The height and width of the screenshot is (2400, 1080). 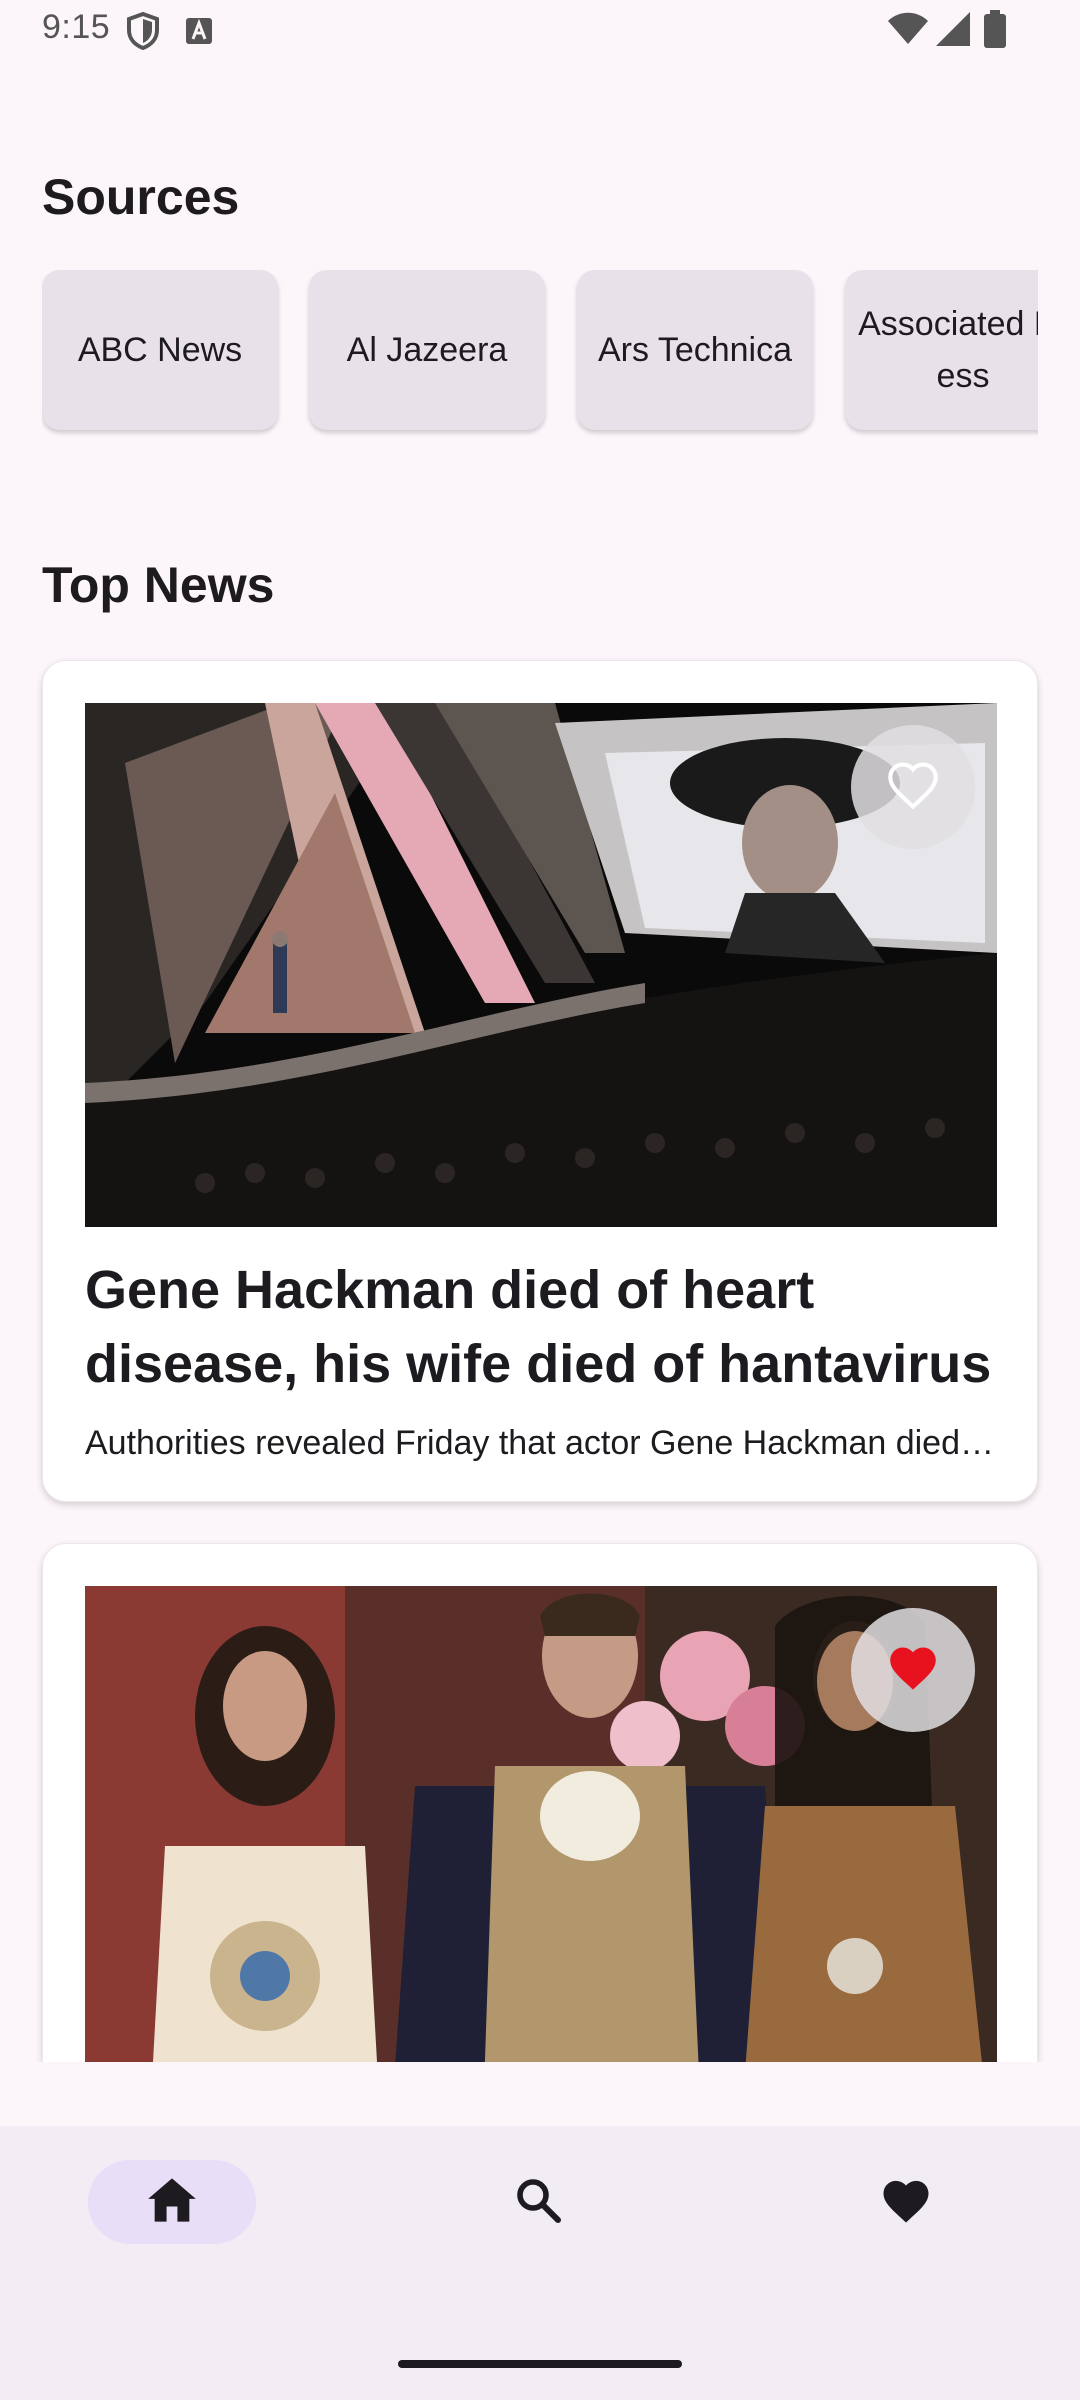 What do you see at coordinates (908, 30) in the screenshot?
I see `wifi-icon` at bounding box center [908, 30].